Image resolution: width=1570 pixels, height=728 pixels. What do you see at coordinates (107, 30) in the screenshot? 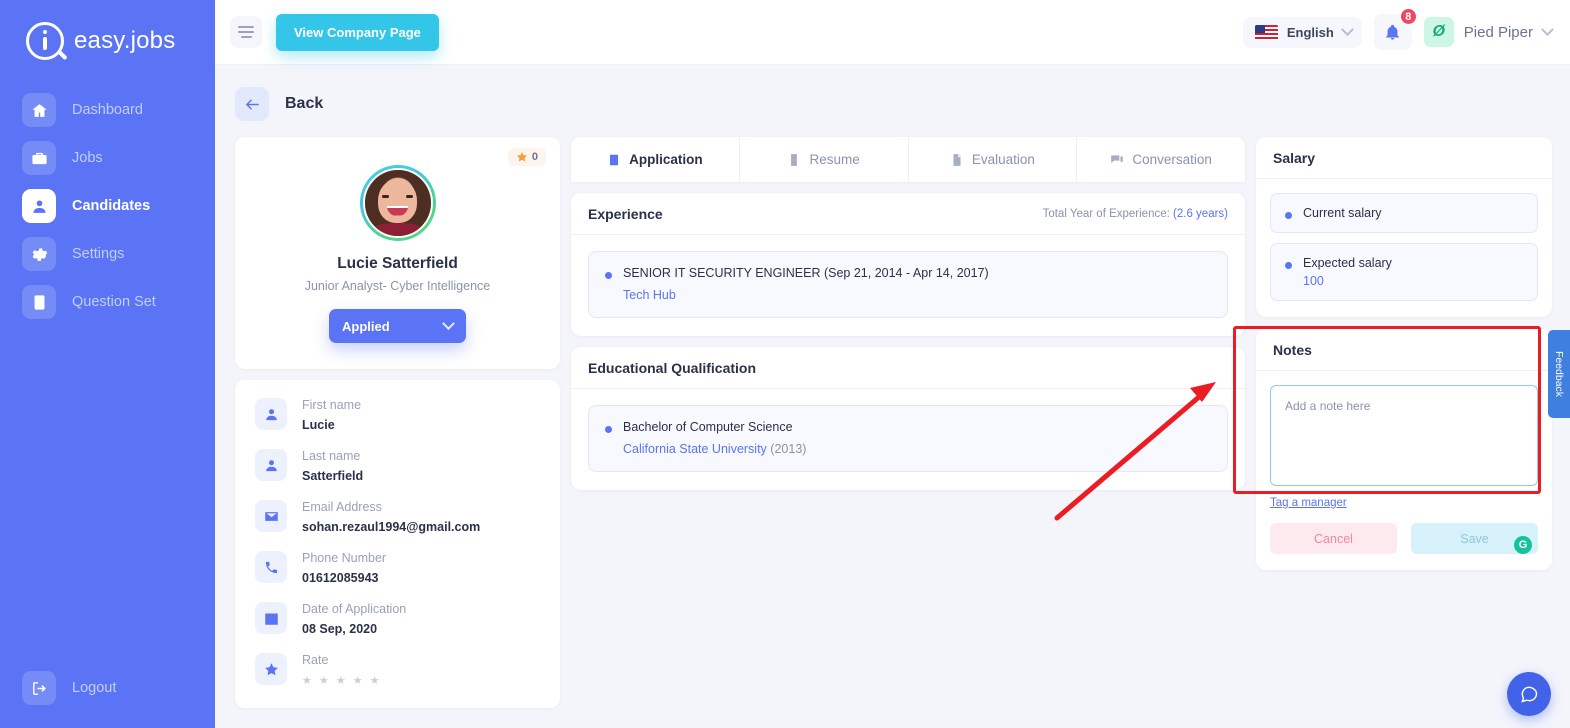
I see `brand-logo: easy.jobs` at bounding box center [107, 30].